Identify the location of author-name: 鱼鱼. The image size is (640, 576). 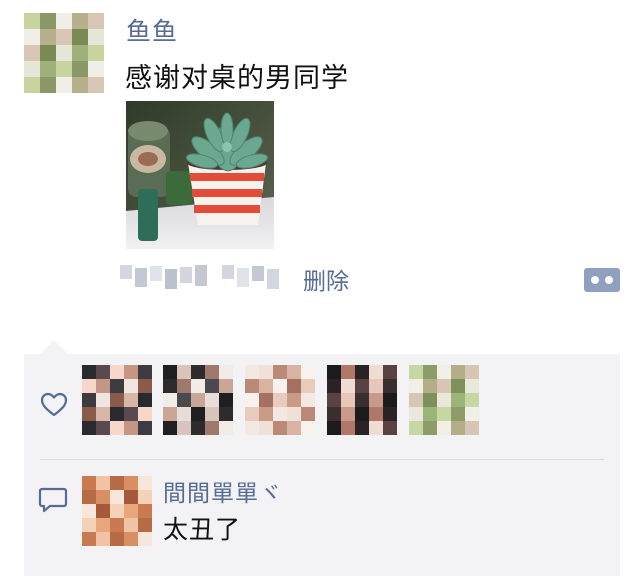
(152, 30).